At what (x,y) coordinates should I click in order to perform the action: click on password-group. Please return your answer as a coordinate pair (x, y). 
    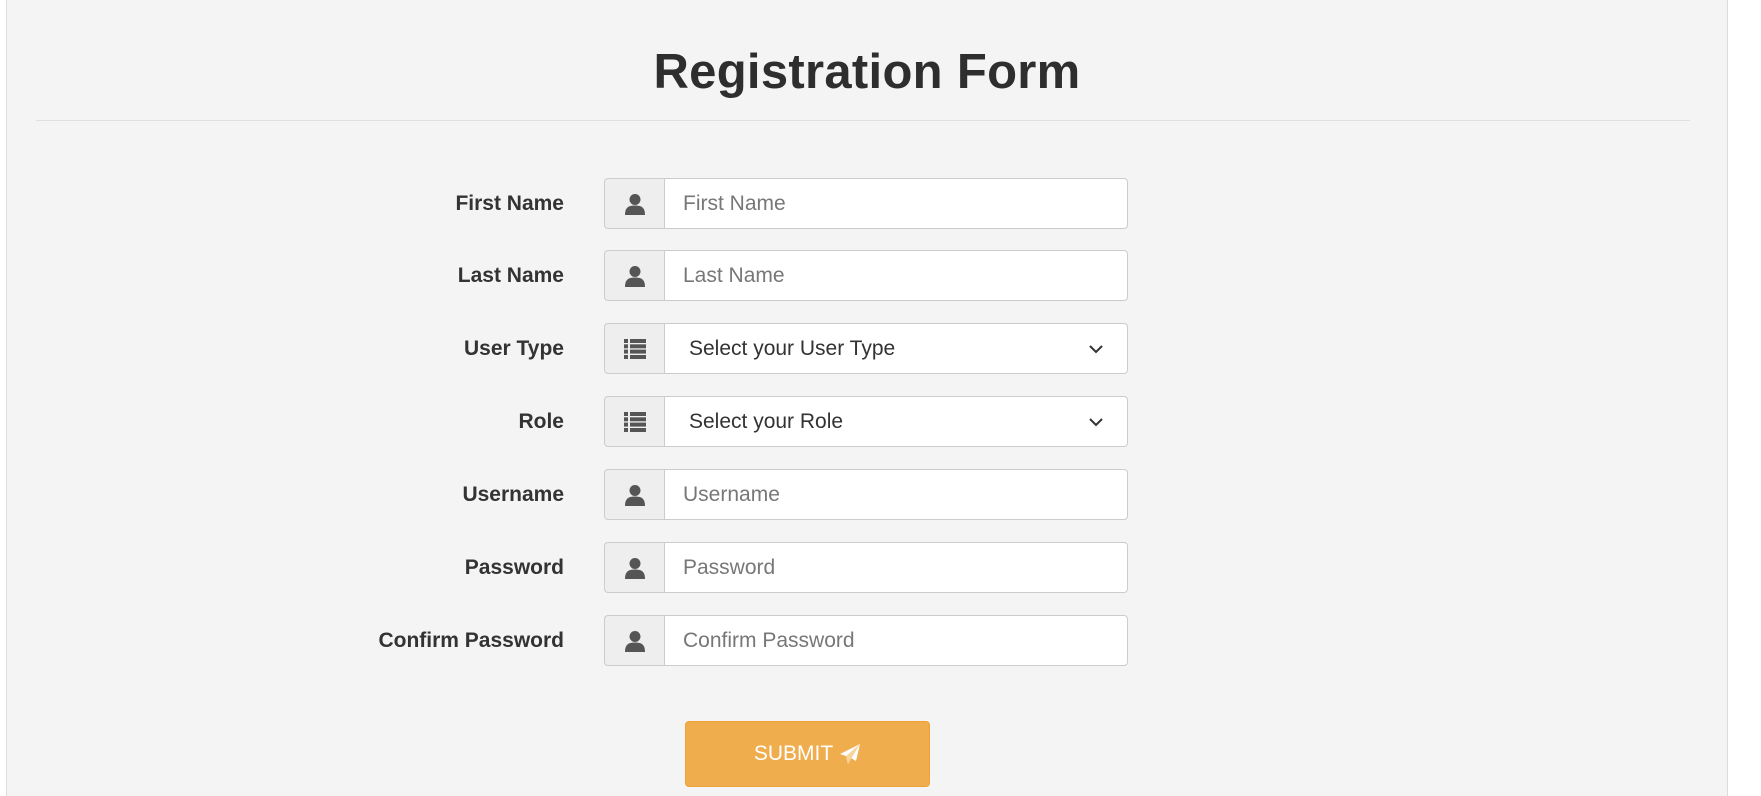
    Looking at the image, I should click on (866, 567).